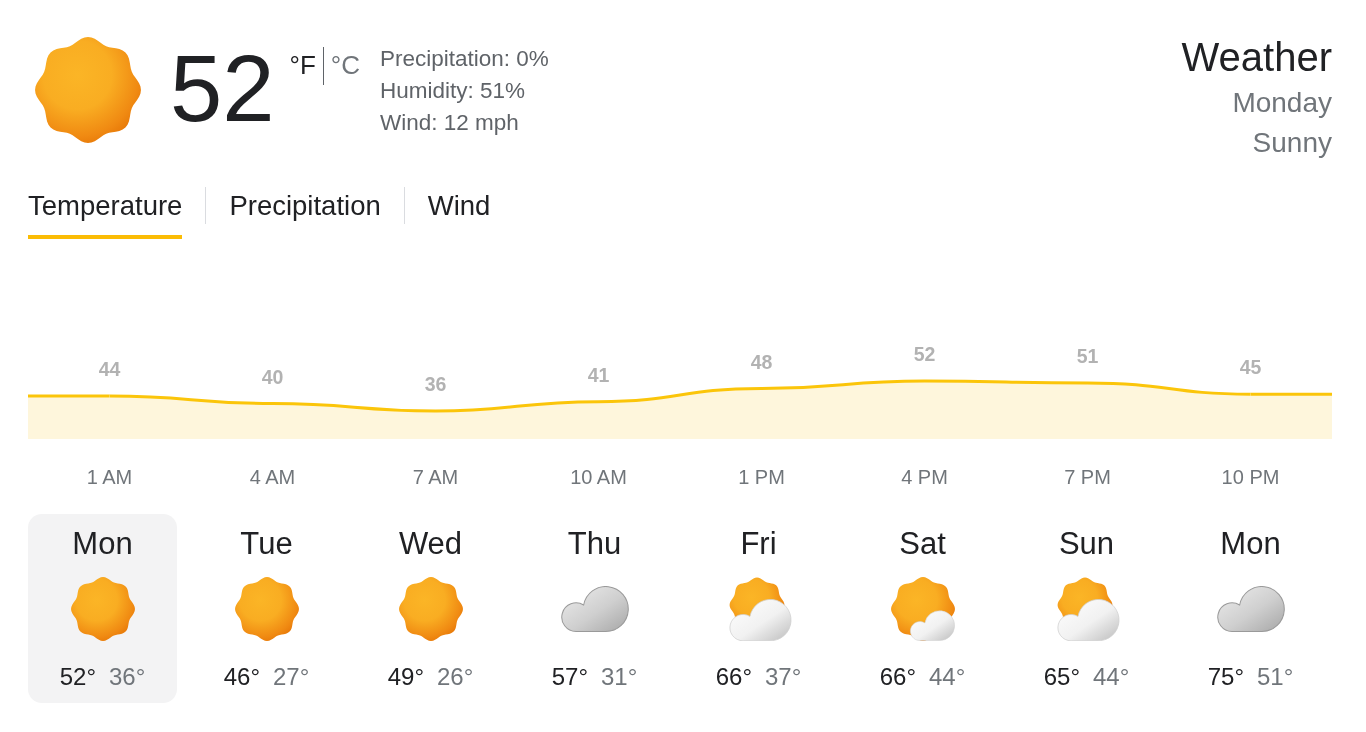 This screenshot has height=732, width=1366. What do you see at coordinates (464, 59) in the screenshot?
I see `weather-detail: Precipitation: 0%` at bounding box center [464, 59].